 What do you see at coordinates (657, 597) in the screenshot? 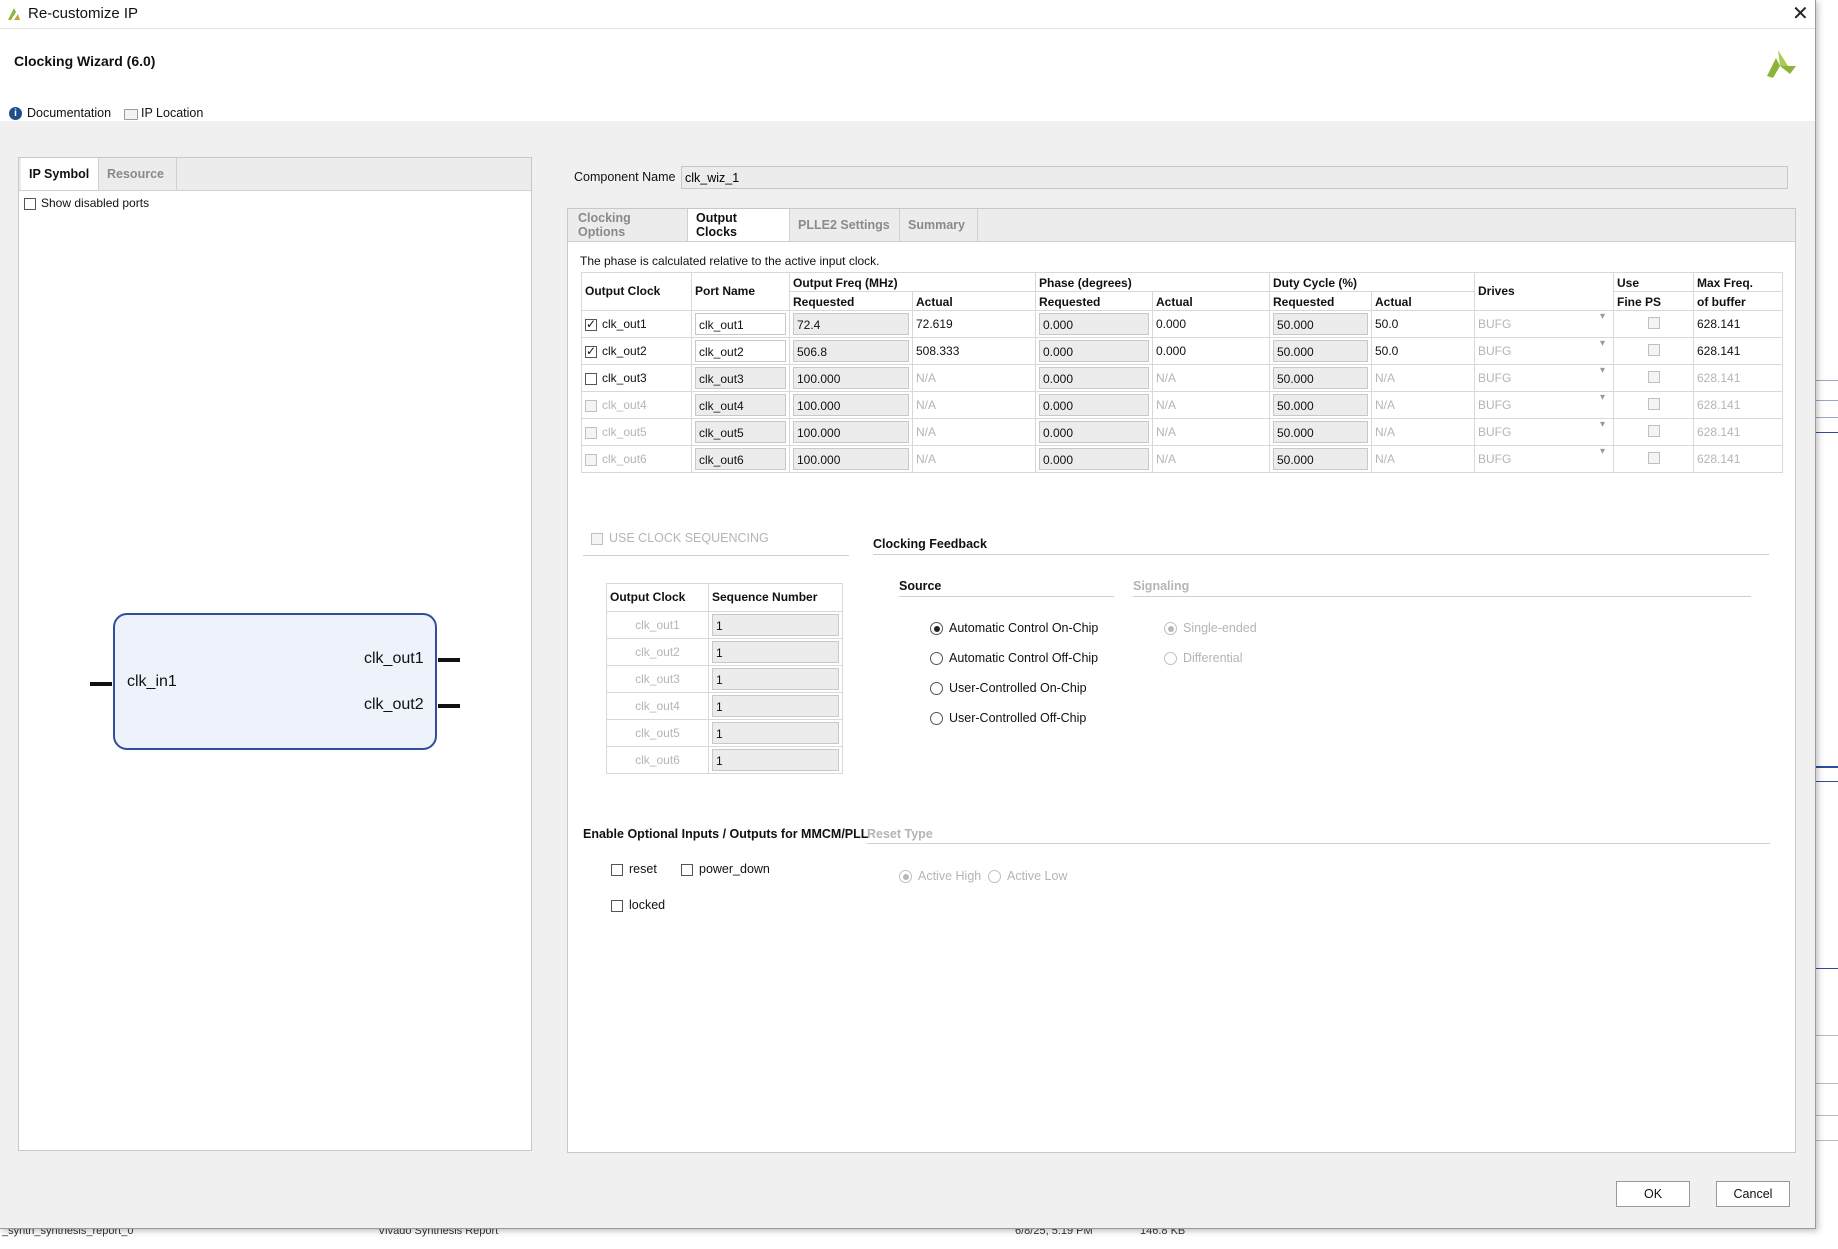
I see `col-seq-output-clock: Output Clock` at bounding box center [657, 597].